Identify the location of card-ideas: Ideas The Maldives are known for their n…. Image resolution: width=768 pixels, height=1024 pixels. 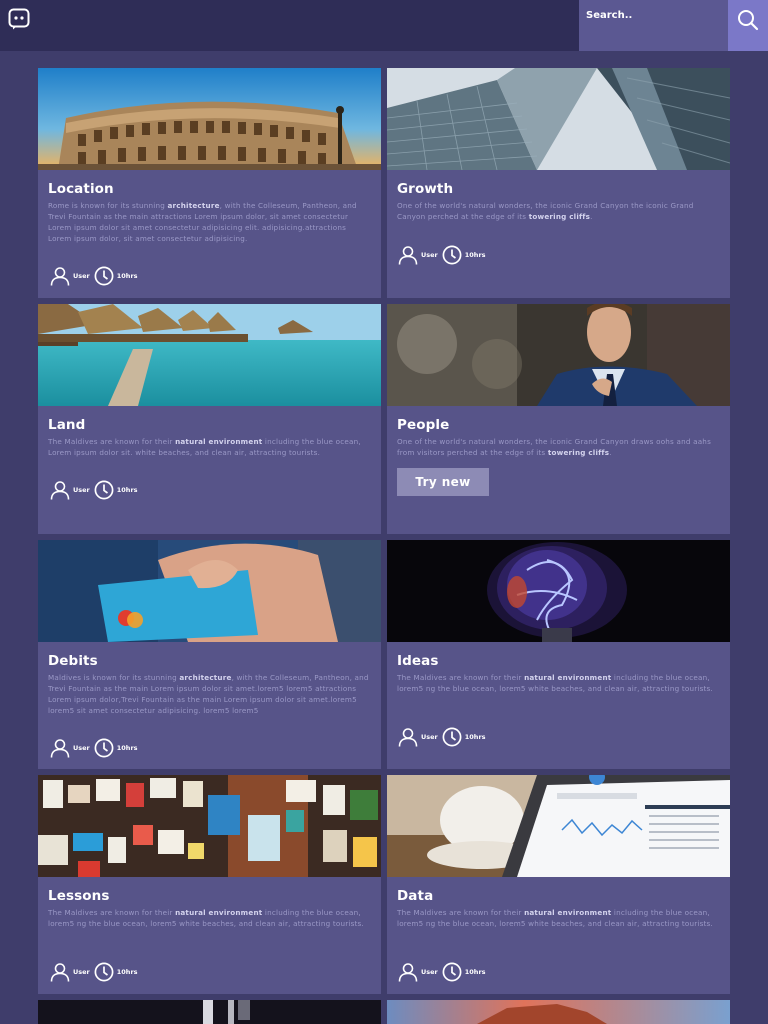
(558, 654).